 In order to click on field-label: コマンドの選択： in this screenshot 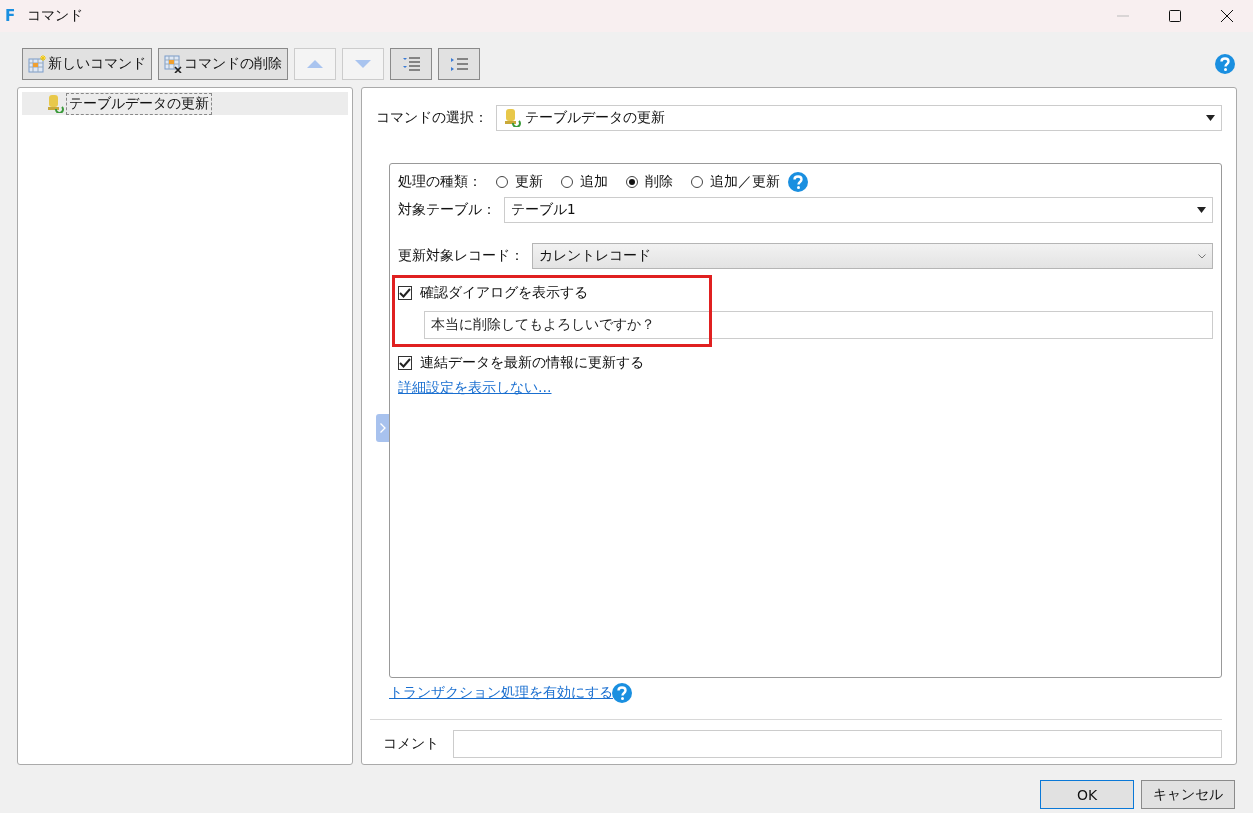, I will do `click(432, 117)`.